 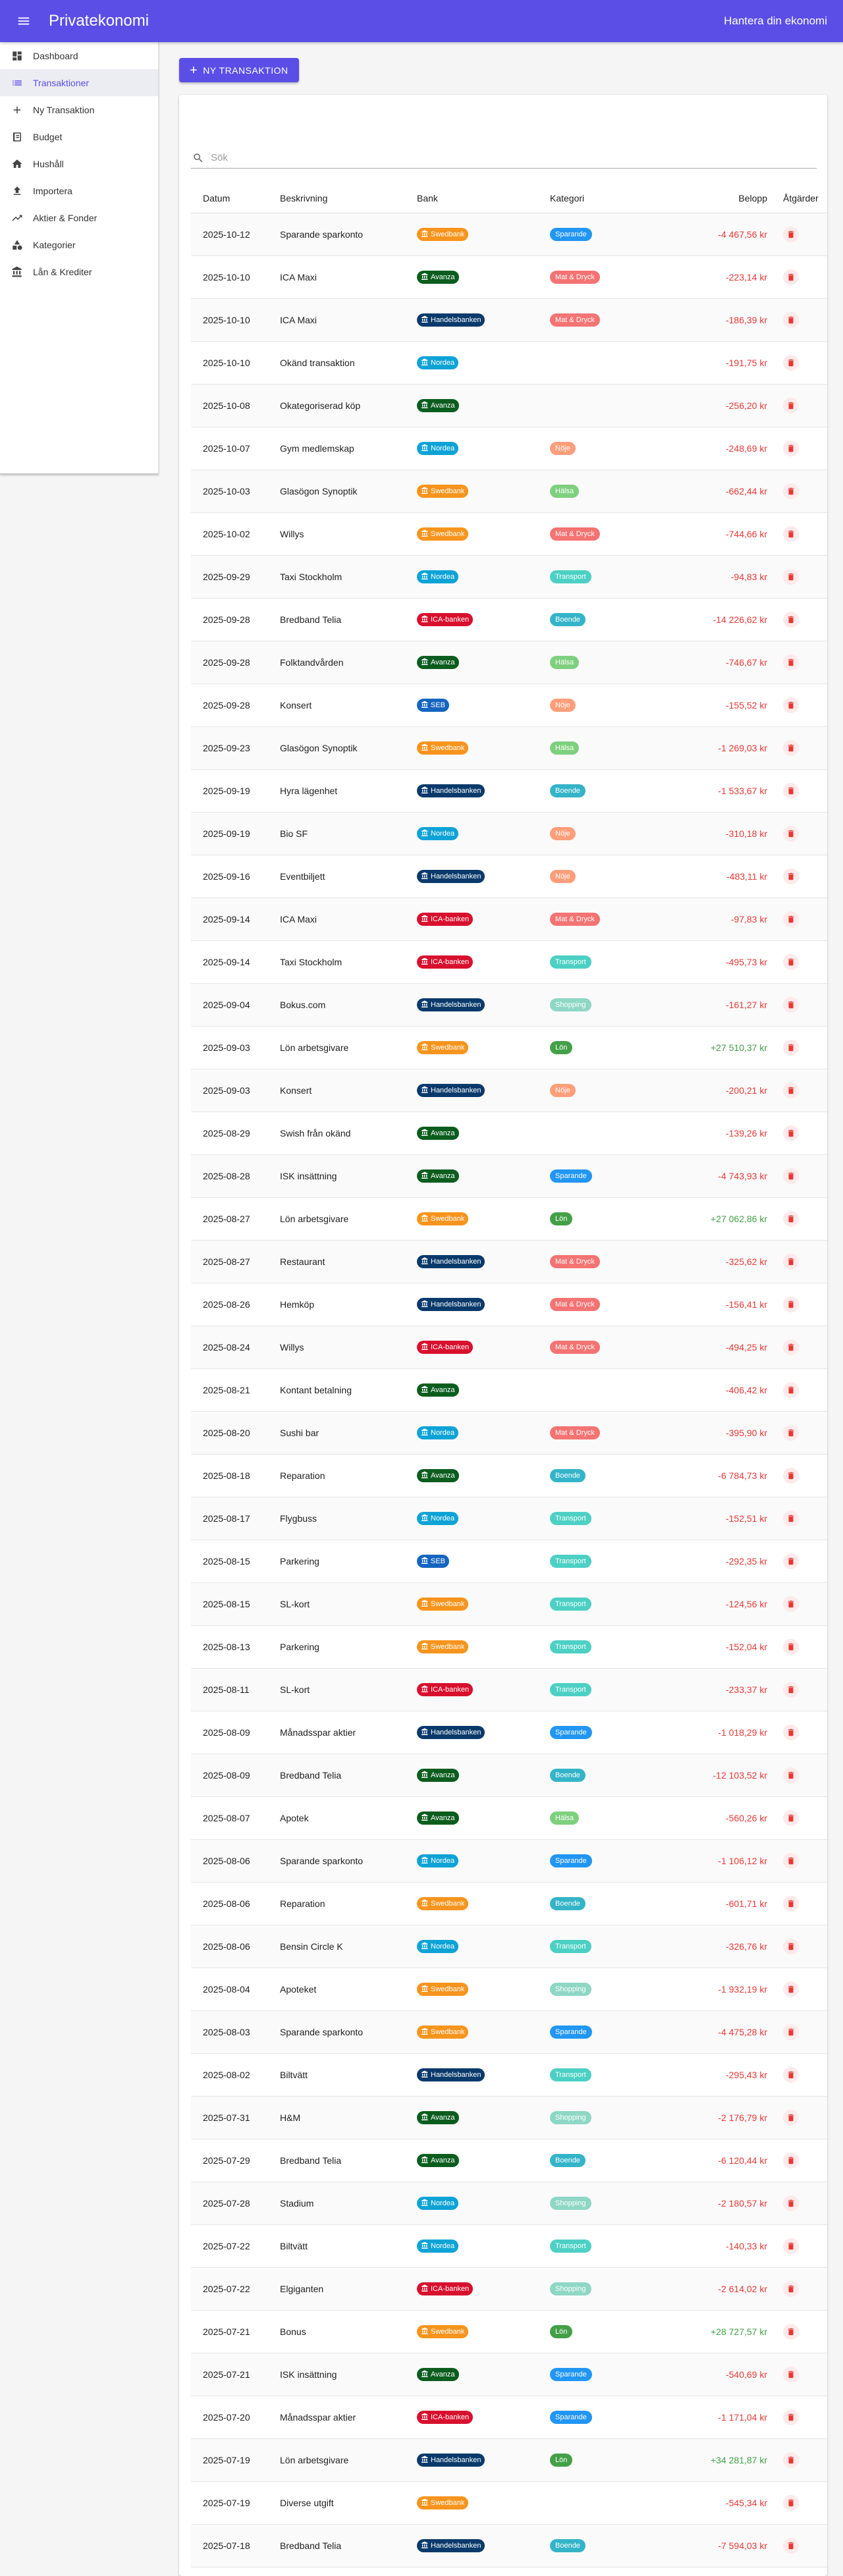 What do you see at coordinates (79, 191) in the screenshot?
I see `sidebar-item-importera: Importera` at bounding box center [79, 191].